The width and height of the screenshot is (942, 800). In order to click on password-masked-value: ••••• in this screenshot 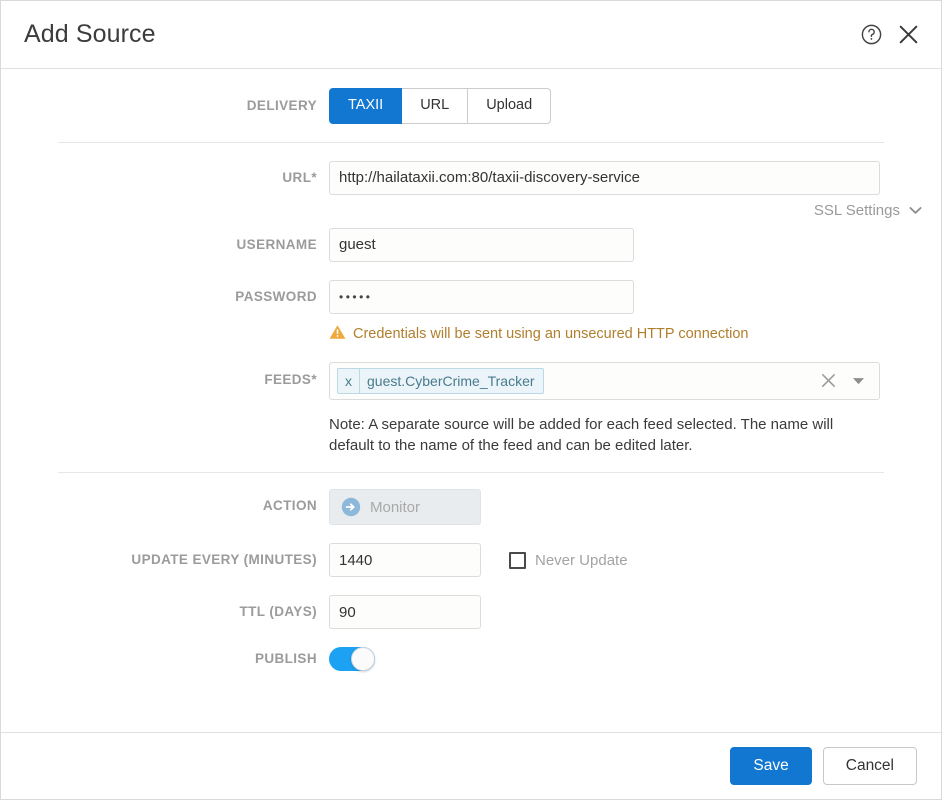, I will do `click(356, 296)`.